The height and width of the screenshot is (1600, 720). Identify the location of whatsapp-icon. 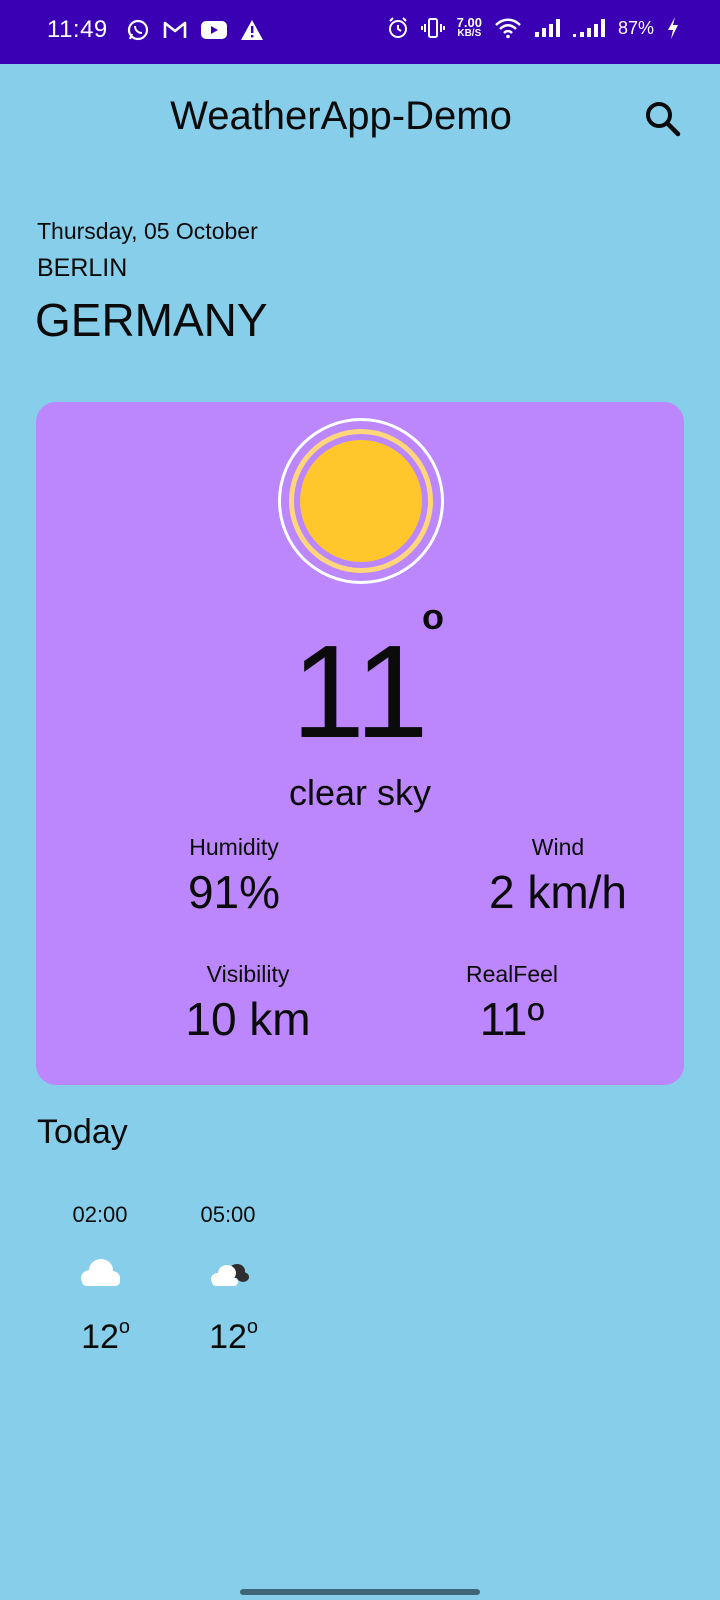
(138, 30).